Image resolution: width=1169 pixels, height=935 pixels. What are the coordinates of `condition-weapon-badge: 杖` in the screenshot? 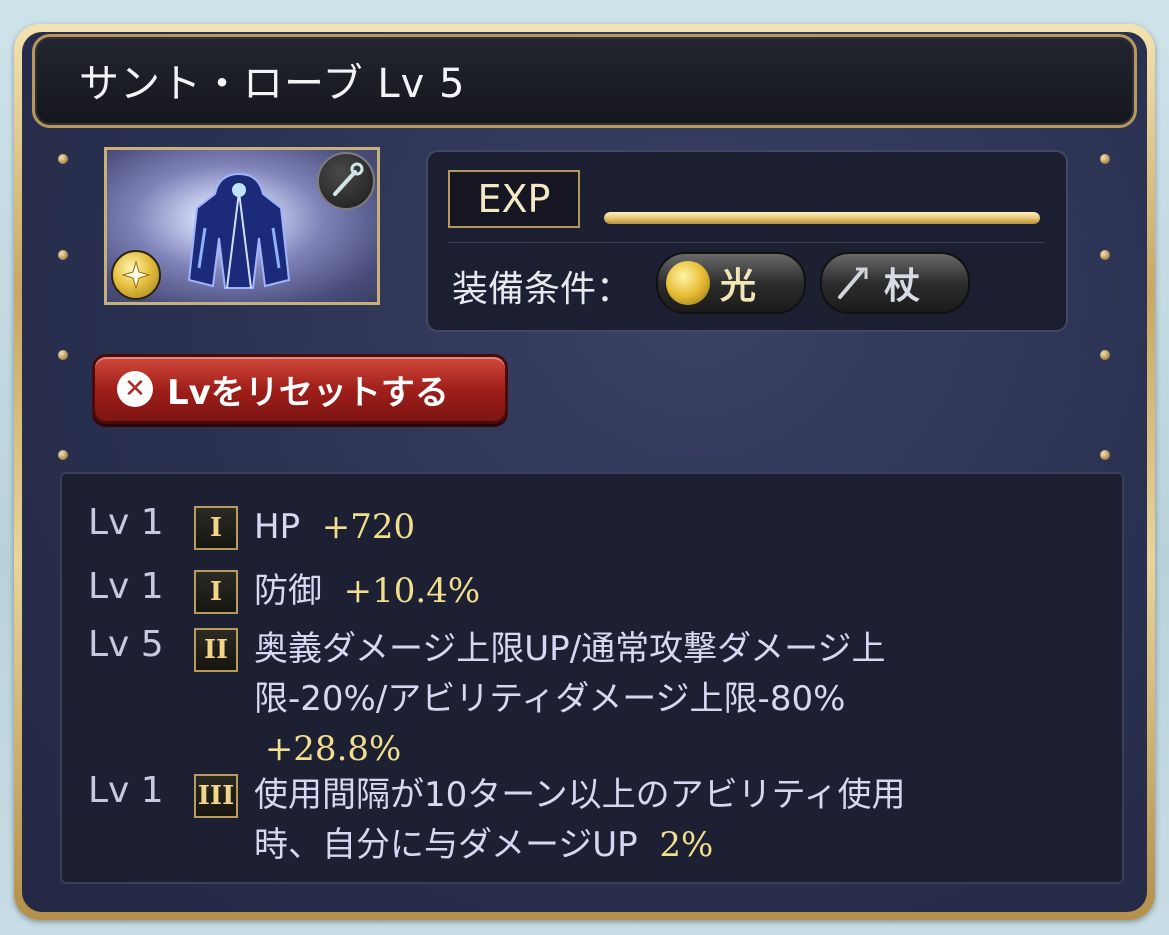 It's located at (895, 283).